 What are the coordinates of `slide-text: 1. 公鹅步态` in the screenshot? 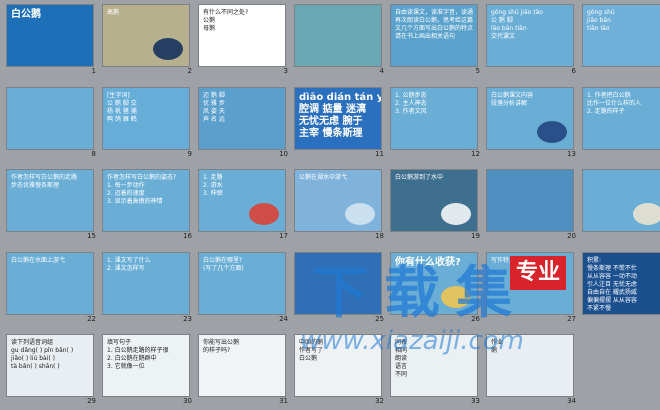 It's located at (411, 95).